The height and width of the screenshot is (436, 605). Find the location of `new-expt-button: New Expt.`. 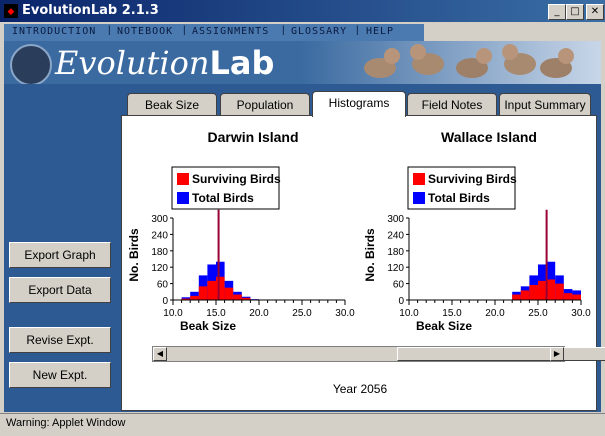

new-expt-button: New Expt. is located at coordinates (60, 375).